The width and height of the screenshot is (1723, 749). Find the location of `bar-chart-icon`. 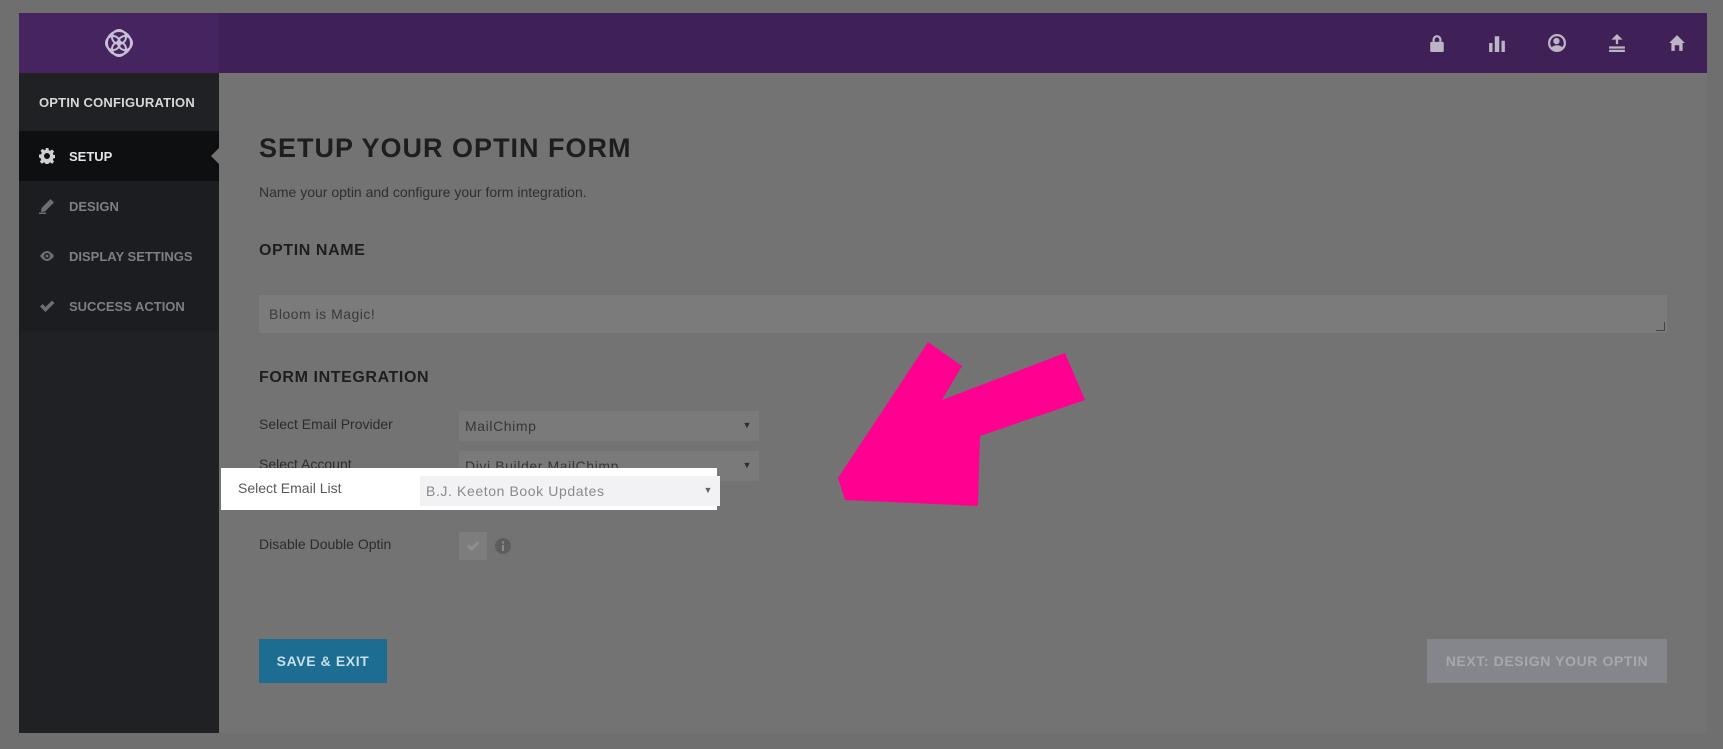

bar-chart-icon is located at coordinates (1497, 43).